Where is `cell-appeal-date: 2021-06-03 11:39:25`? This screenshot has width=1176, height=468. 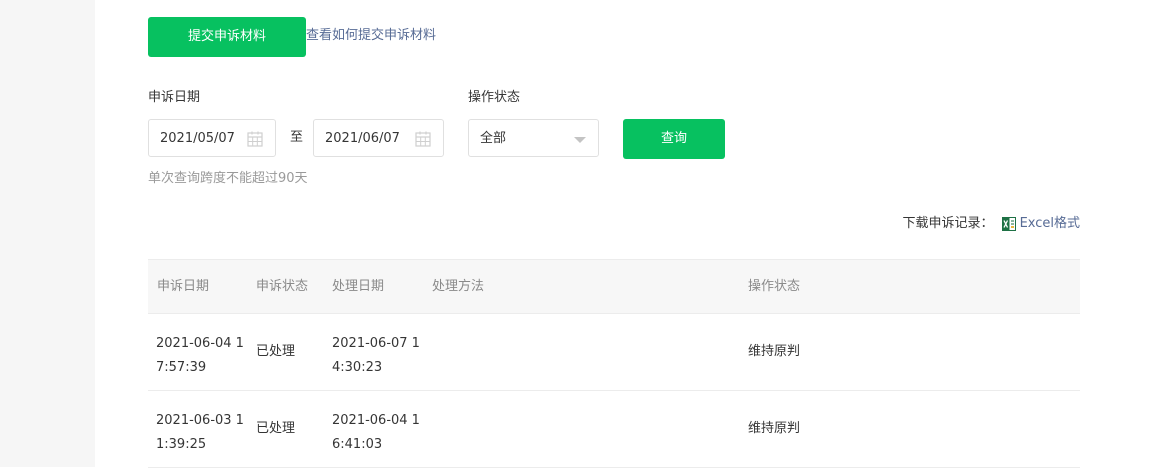 cell-appeal-date: 2021-06-03 11:39:25 is located at coordinates (200, 432).